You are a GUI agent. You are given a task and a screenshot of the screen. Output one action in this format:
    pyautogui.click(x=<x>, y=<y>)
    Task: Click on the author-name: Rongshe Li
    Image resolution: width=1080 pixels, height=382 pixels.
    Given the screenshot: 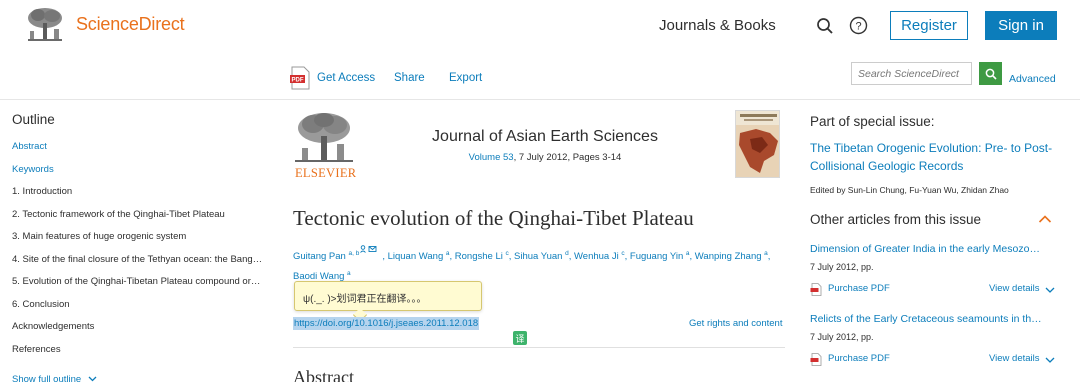 What is the action you would take?
    pyautogui.click(x=478, y=257)
    